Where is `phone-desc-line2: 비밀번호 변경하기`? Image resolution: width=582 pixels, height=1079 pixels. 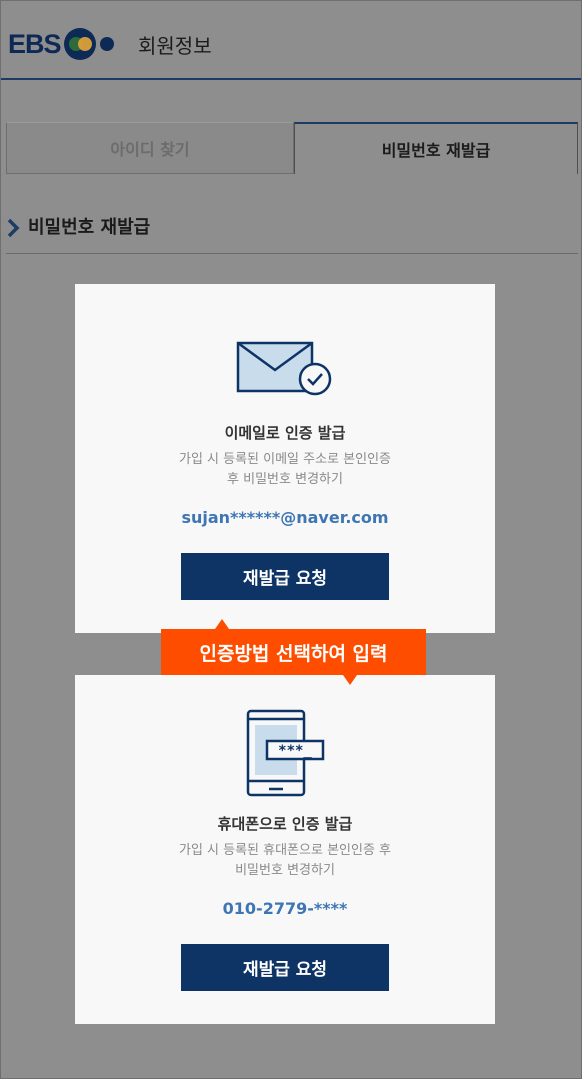 phone-desc-line2: 비밀번호 변경하기 is located at coordinates (285, 870).